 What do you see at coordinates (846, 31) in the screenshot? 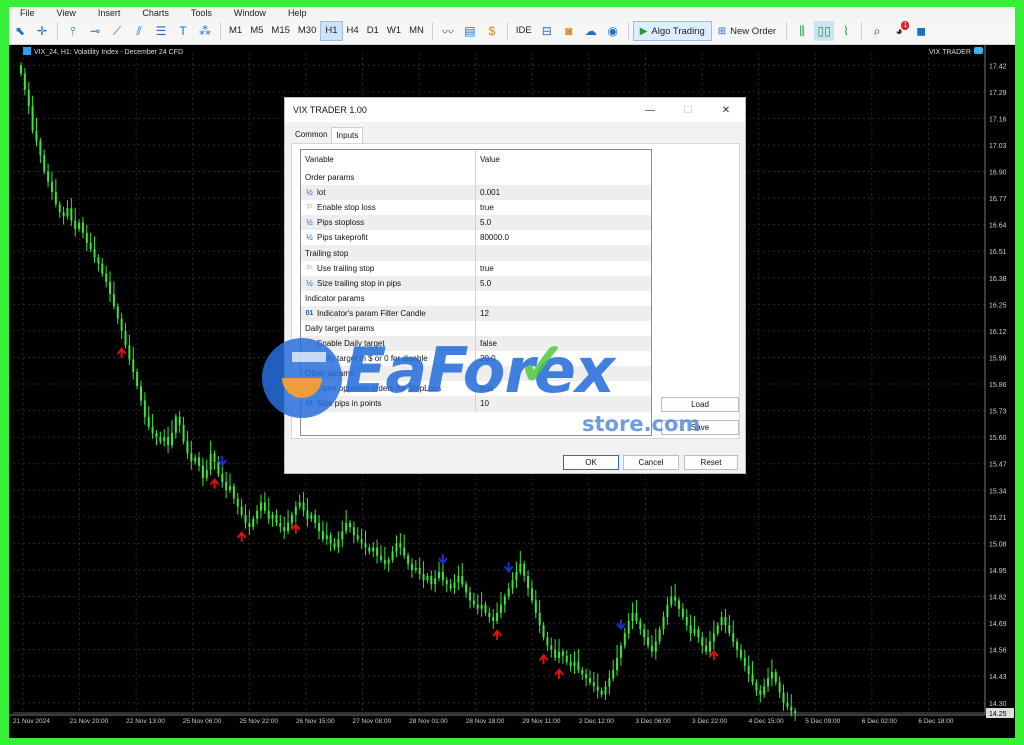
I see `line-chart-icon: ⌇` at bounding box center [846, 31].